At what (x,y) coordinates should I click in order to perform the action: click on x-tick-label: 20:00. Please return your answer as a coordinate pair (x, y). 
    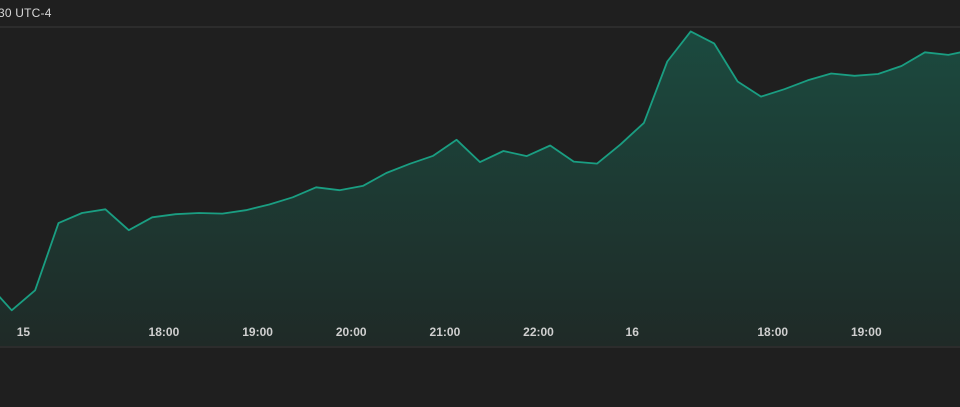
    Looking at the image, I should click on (351, 332).